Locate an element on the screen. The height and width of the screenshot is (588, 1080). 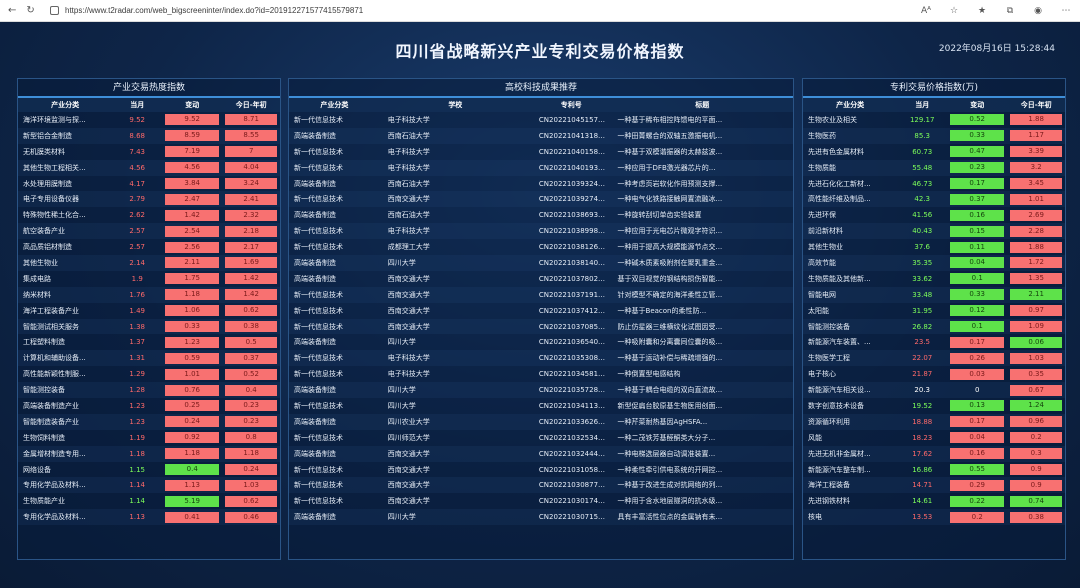
table-row: 先进无机非金属材... 17.62 0.16 0.3 is located at coordinates (934, 453).